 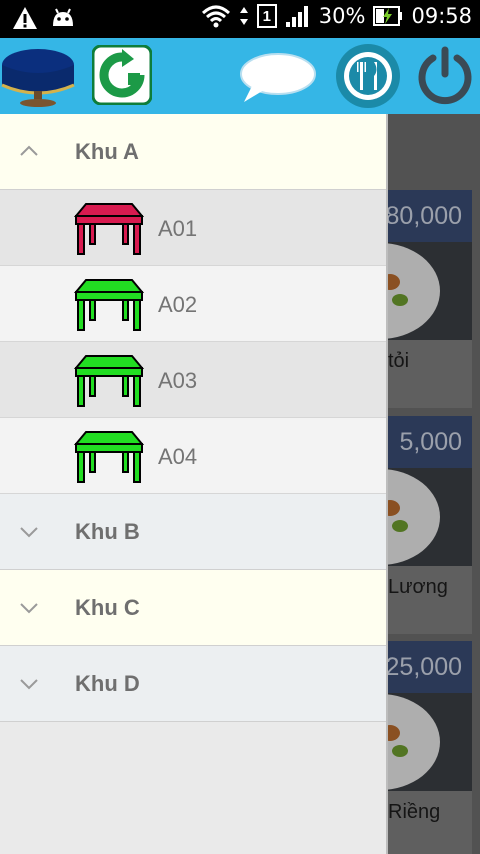 What do you see at coordinates (342, 16) in the screenshot?
I see `battery-percent: 30%` at bounding box center [342, 16].